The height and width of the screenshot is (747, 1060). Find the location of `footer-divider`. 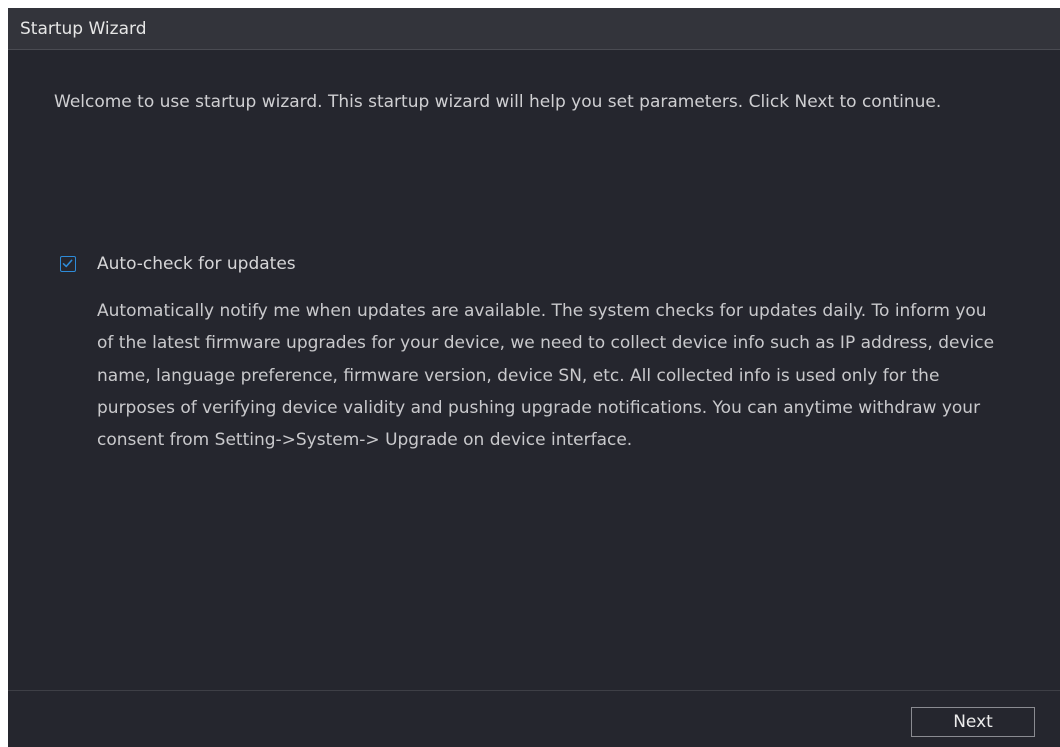

footer-divider is located at coordinates (534, 690).